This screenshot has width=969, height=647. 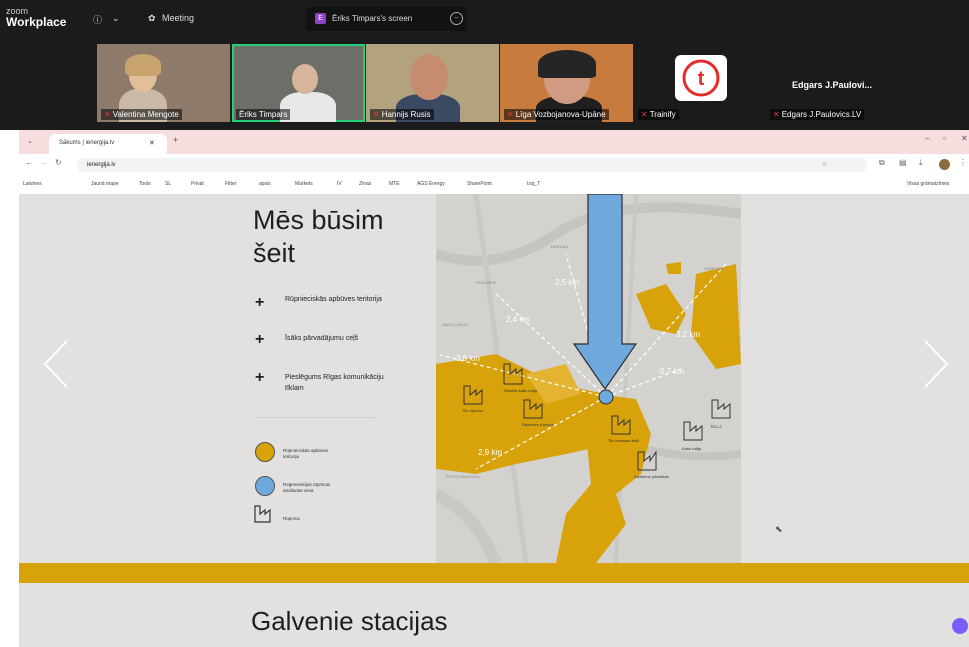 What do you see at coordinates (318, 237) in the screenshot?
I see `page-title: Mēs būsim šeit` at bounding box center [318, 237].